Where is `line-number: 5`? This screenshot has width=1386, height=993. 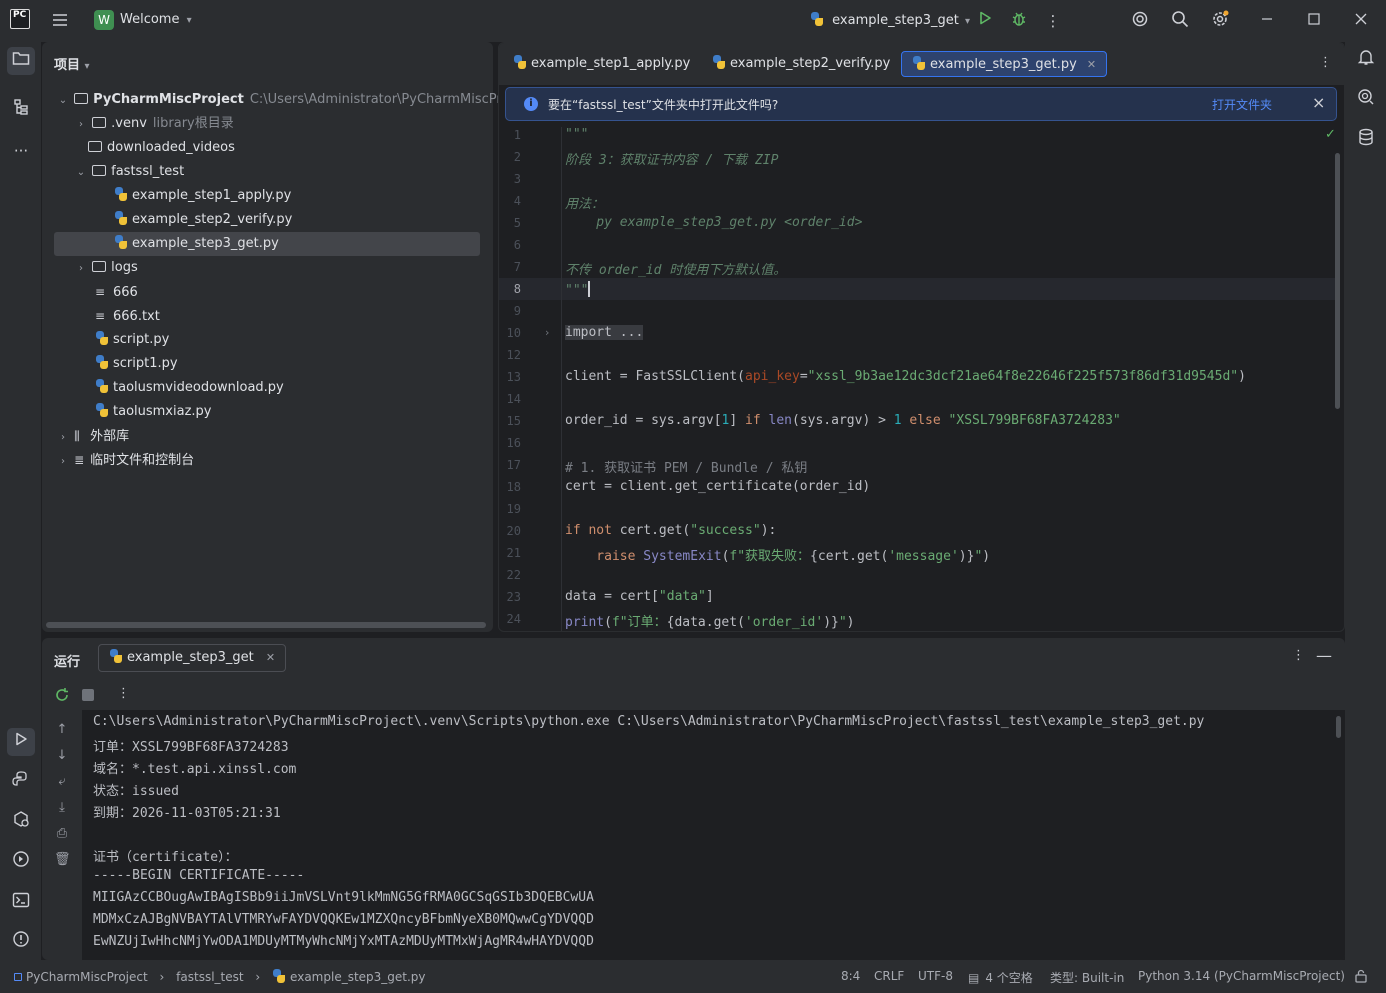
line-number: 5 is located at coordinates (517, 223).